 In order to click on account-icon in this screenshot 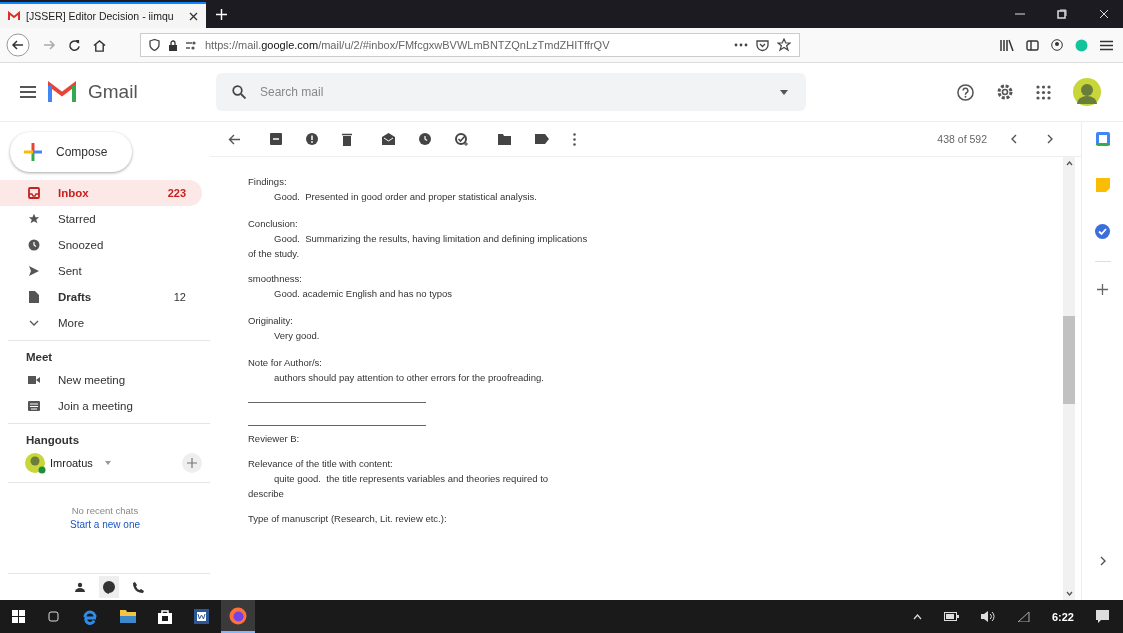, I will do `click(1057, 45)`.